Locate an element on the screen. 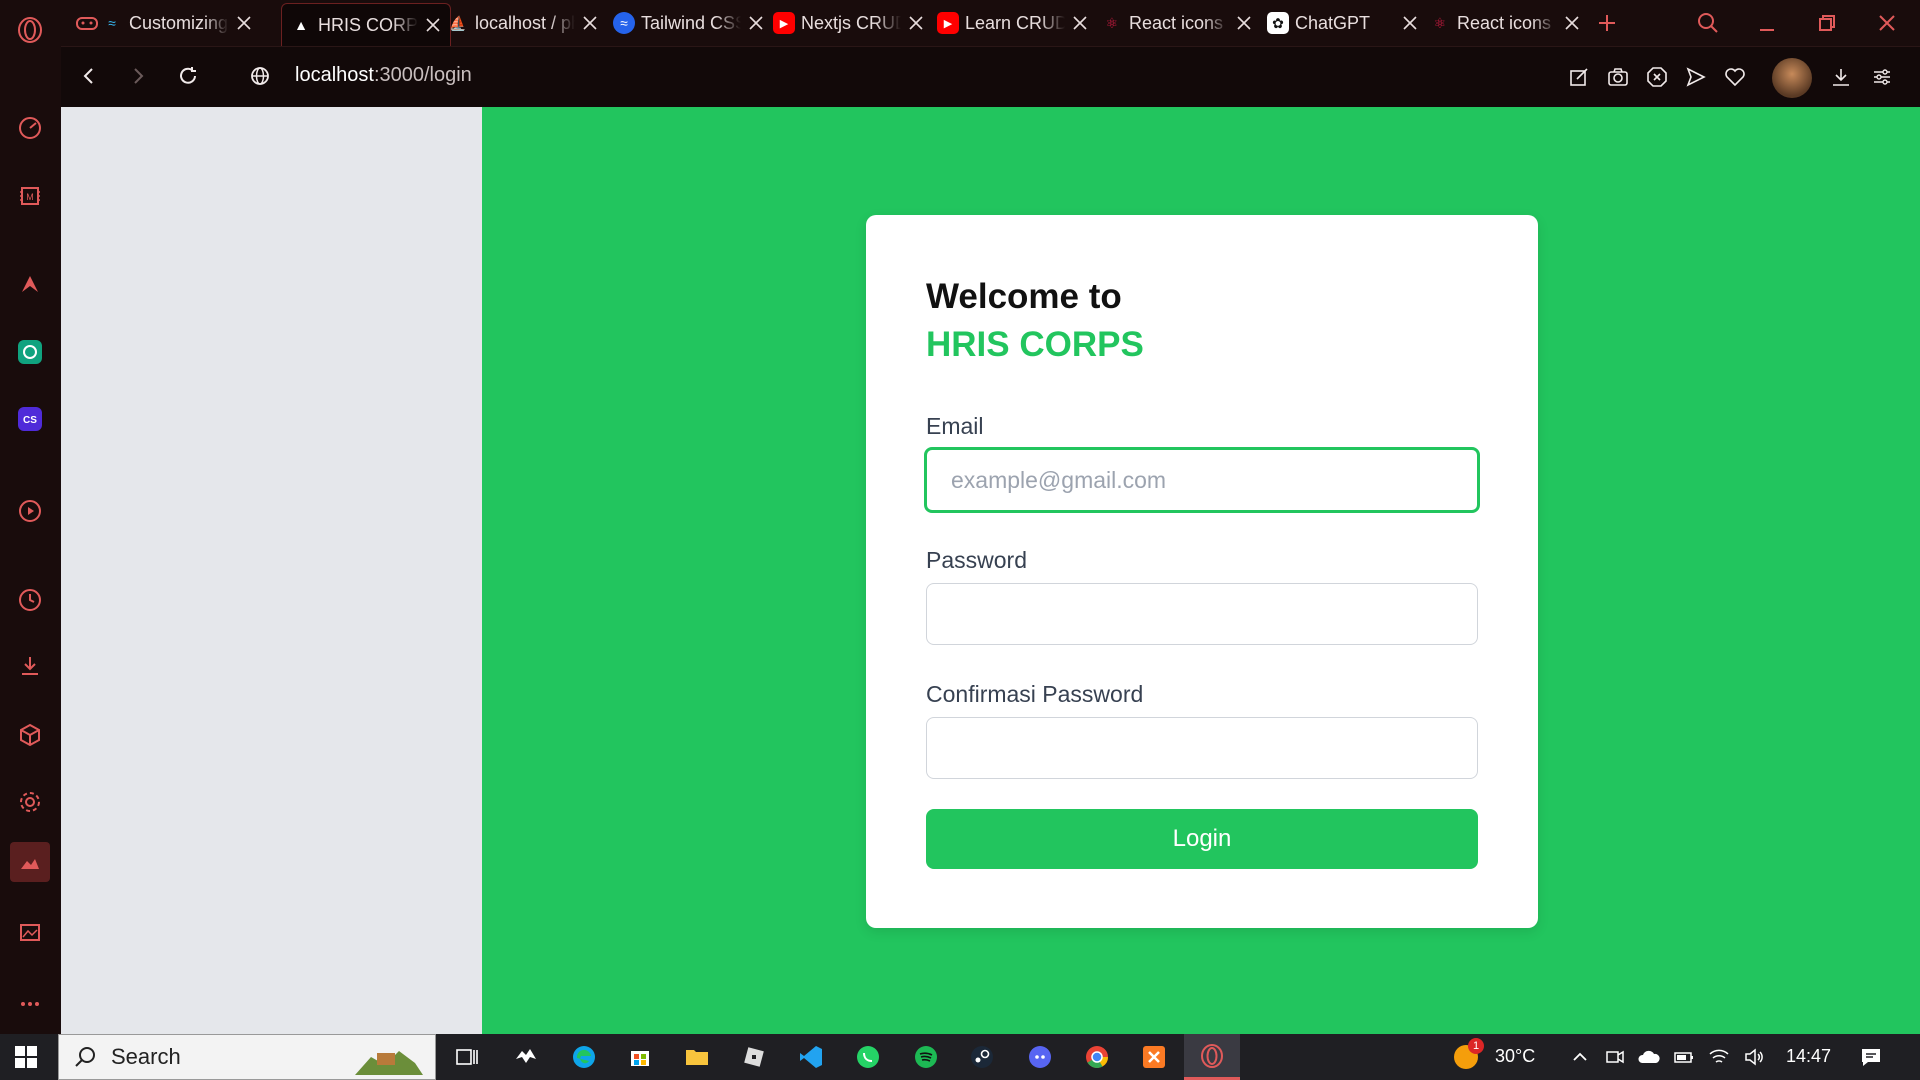 The image size is (1920, 1080). url-field: localhost:3000/login is located at coordinates (383, 75).